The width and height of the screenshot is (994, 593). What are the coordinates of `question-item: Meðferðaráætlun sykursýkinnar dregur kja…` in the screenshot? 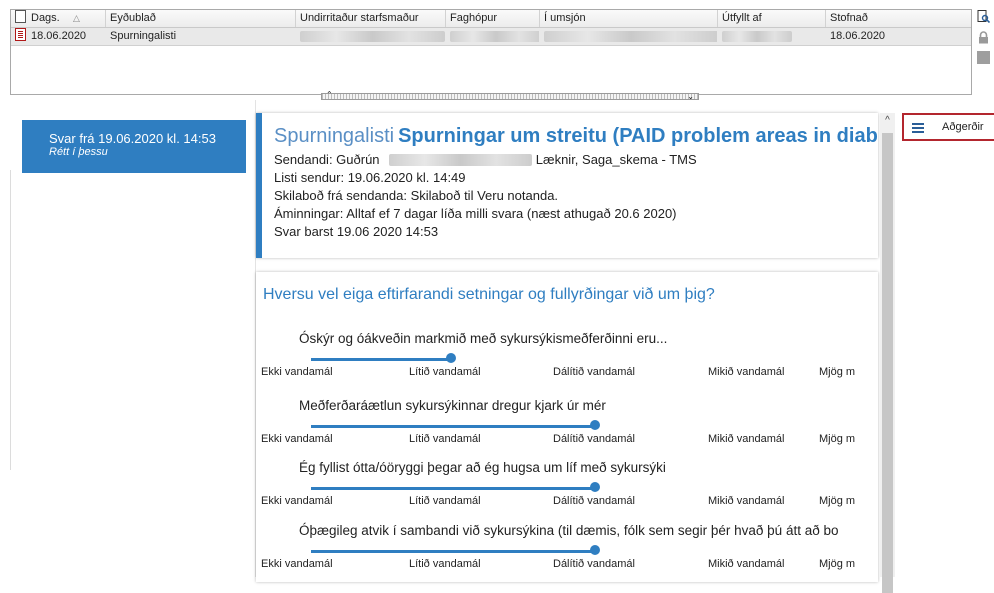 It's located at (567, 433).